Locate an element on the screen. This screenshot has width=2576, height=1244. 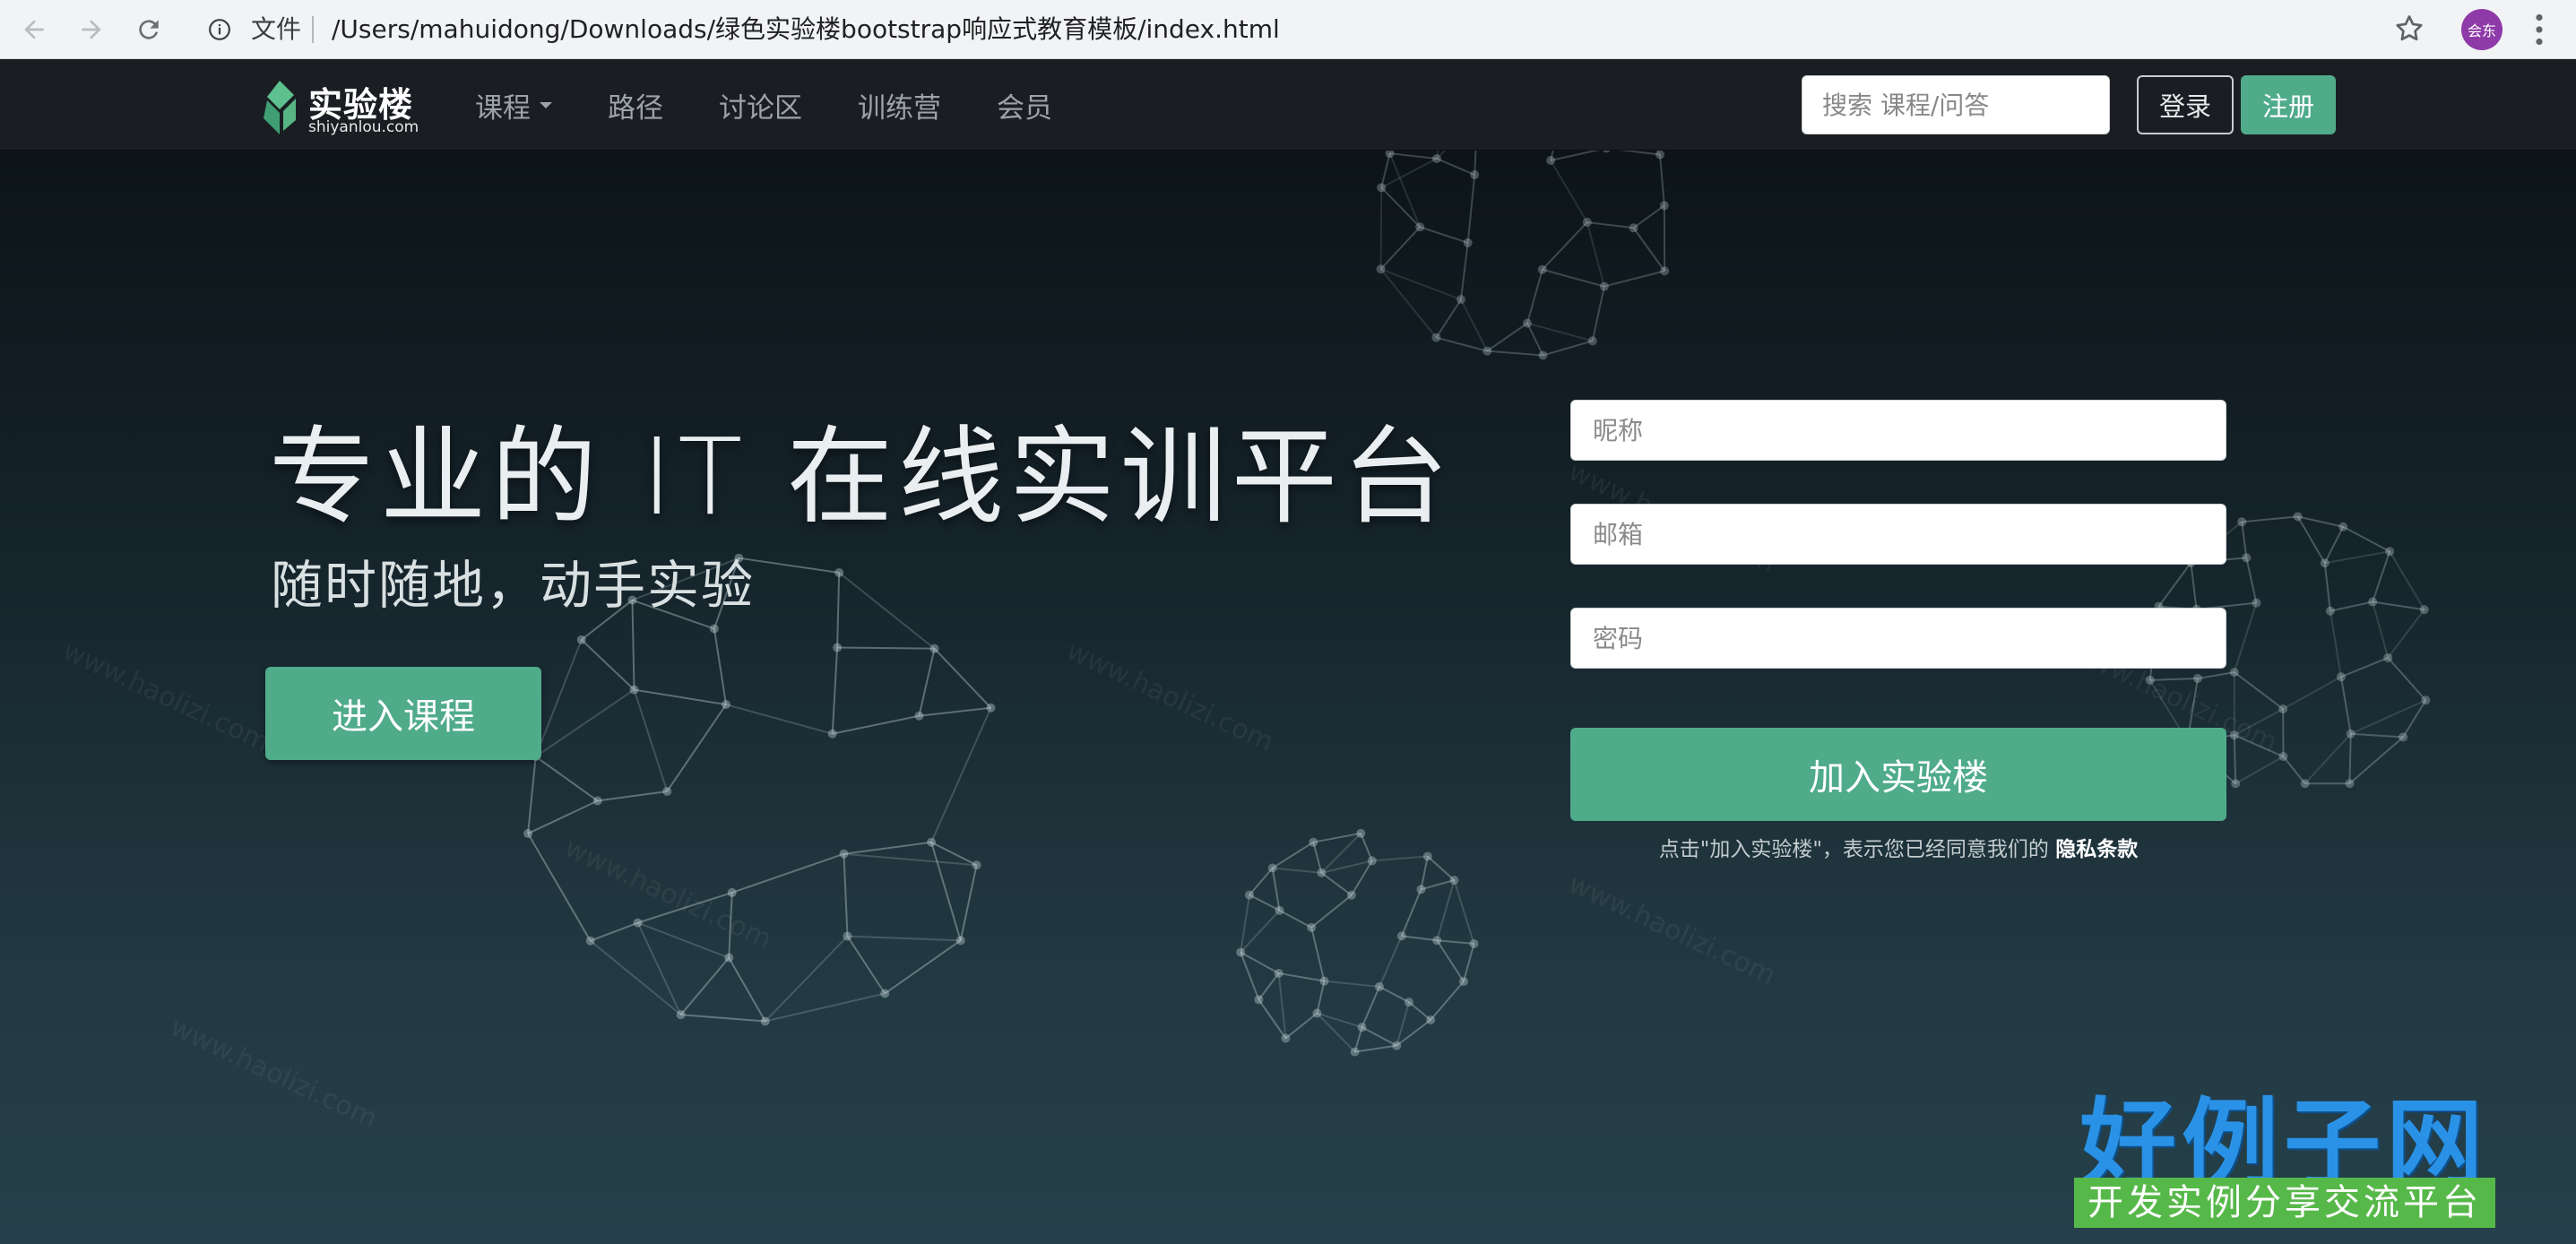
reload-icon is located at coordinates (149, 29).